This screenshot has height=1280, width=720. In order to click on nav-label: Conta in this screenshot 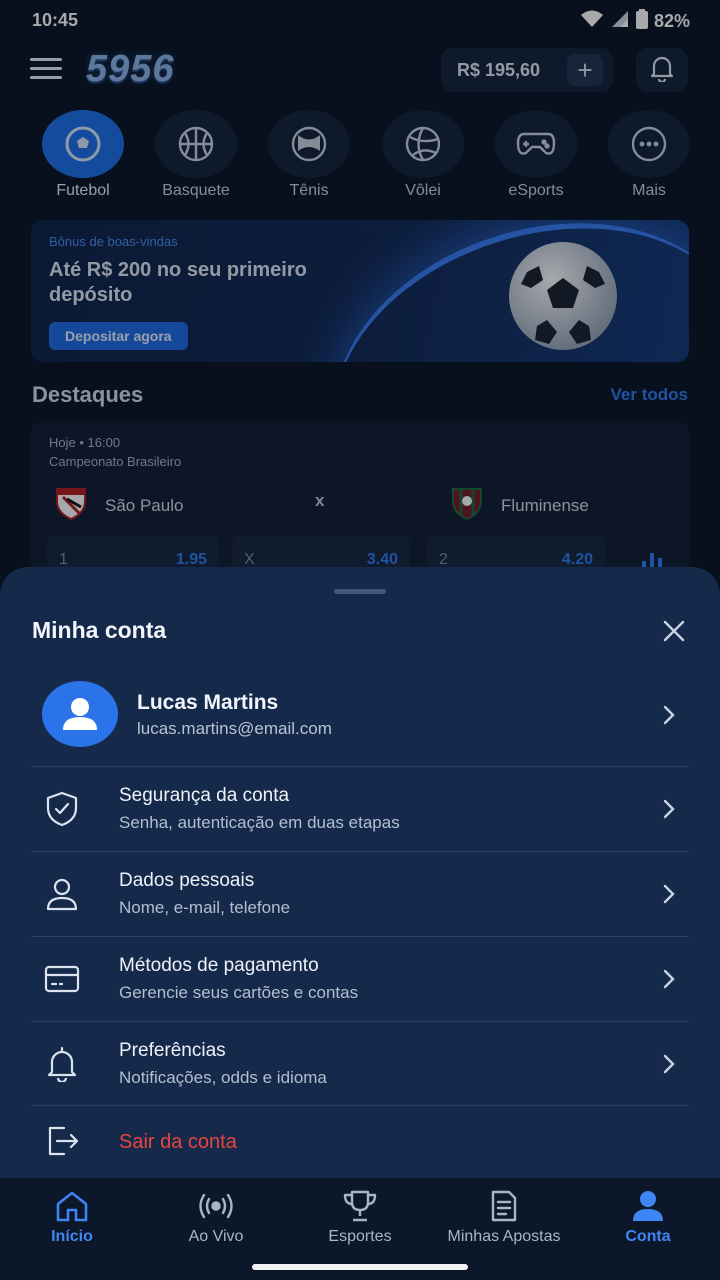, I will do `click(648, 1236)`.